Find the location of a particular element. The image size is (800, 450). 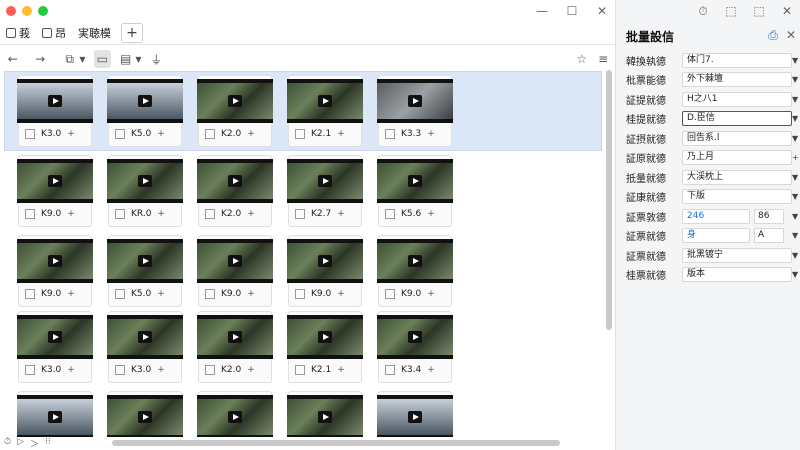

video-card: K3.4 + is located at coordinates (415, 347).